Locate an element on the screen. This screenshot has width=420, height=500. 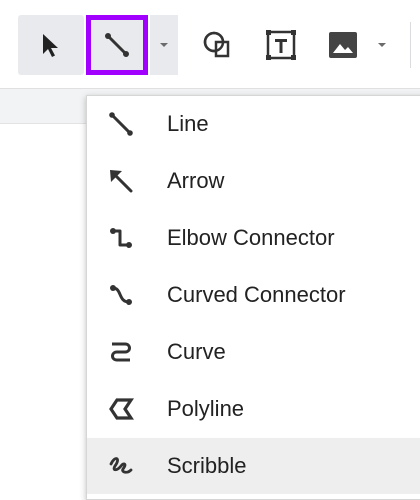
menu-item-line: Line is located at coordinates (253, 124).